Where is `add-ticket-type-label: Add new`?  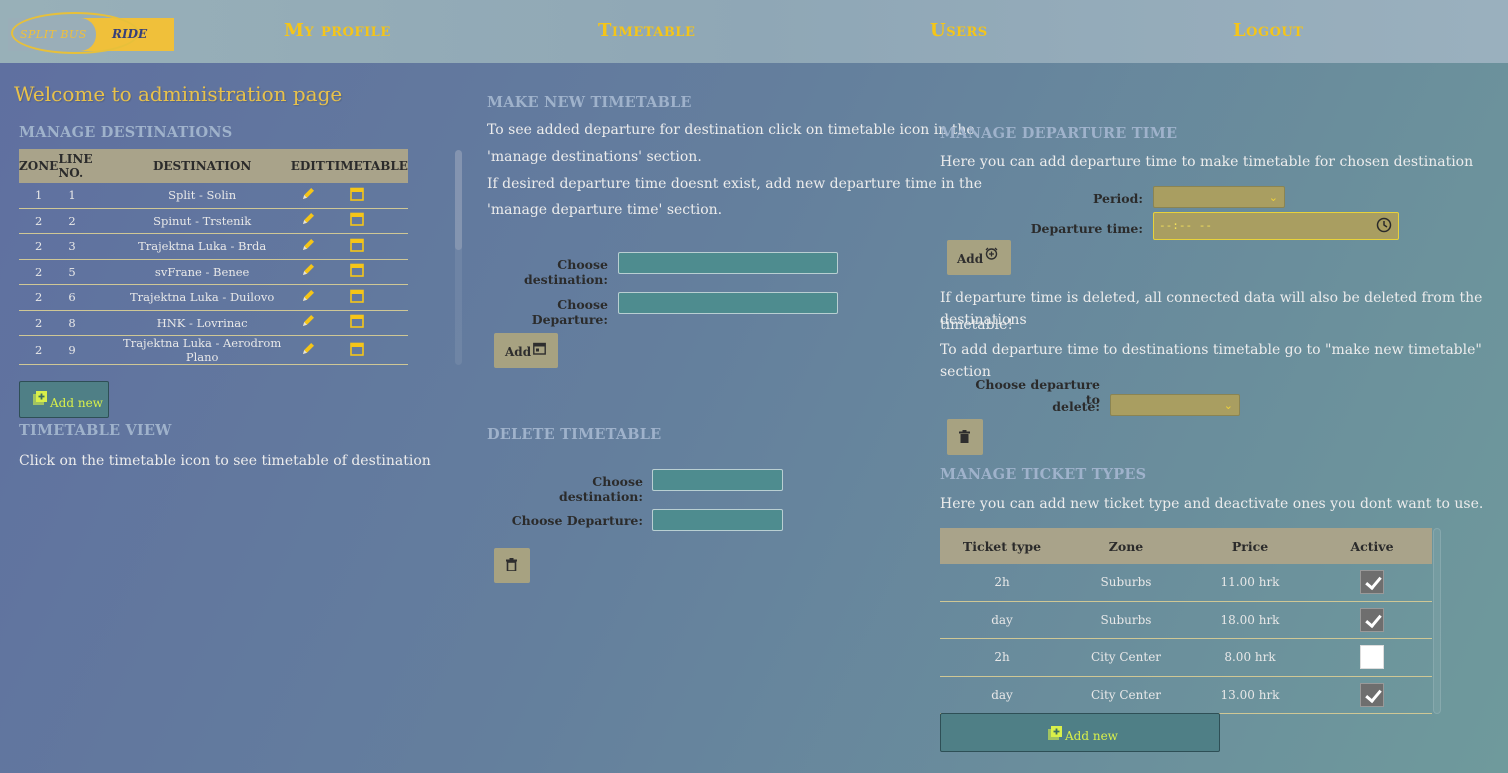 add-ticket-type-label: Add new is located at coordinates (1091, 736).